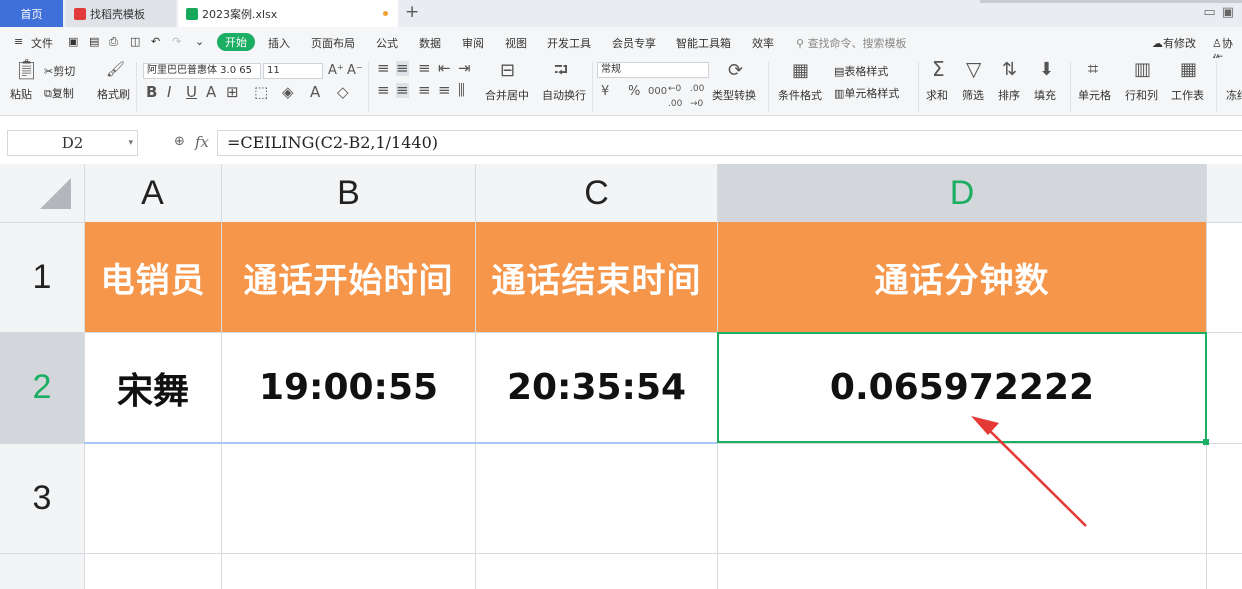  Describe the element at coordinates (59, 93) in the screenshot. I see `copy-button: ⧉复制` at that location.